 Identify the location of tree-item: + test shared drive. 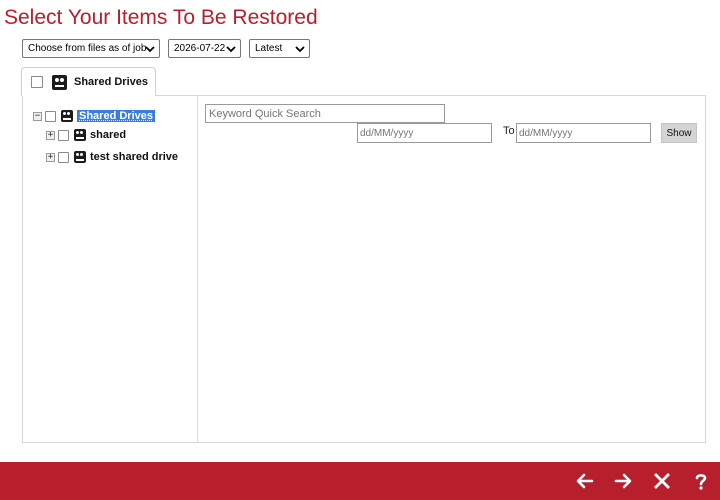
(112, 157).